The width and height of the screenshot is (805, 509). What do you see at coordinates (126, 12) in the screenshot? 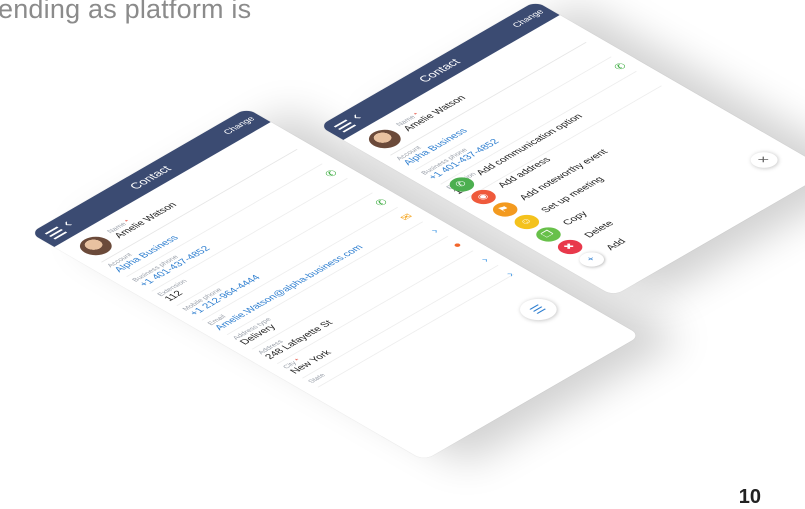
I see `caption-text: ending as platform is` at bounding box center [126, 12].